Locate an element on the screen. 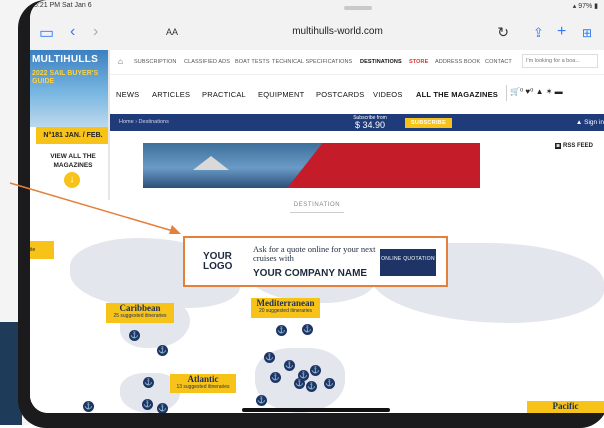  arrow-head-icon is located at coordinates (175, 229).